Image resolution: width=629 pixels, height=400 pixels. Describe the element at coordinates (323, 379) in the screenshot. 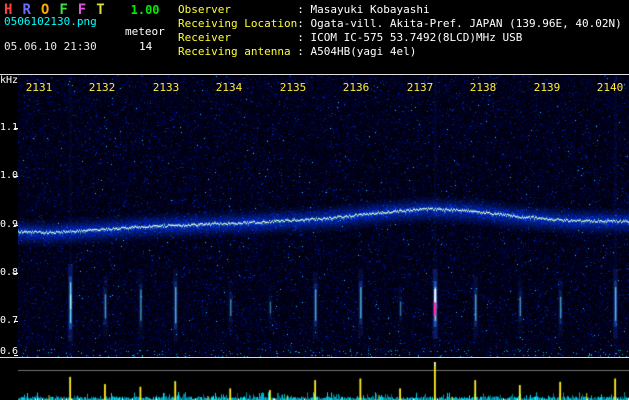

I see `signal-strength-canvas` at that location.